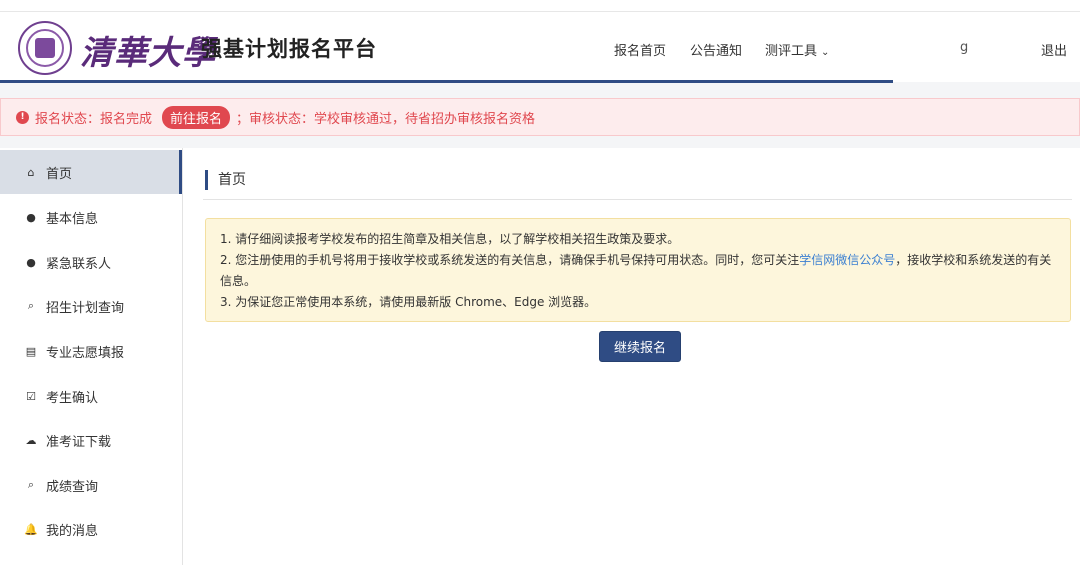  What do you see at coordinates (85, 308) in the screenshot?
I see `sidebar-item-label: 招生计划查询` at bounding box center [85, 308].